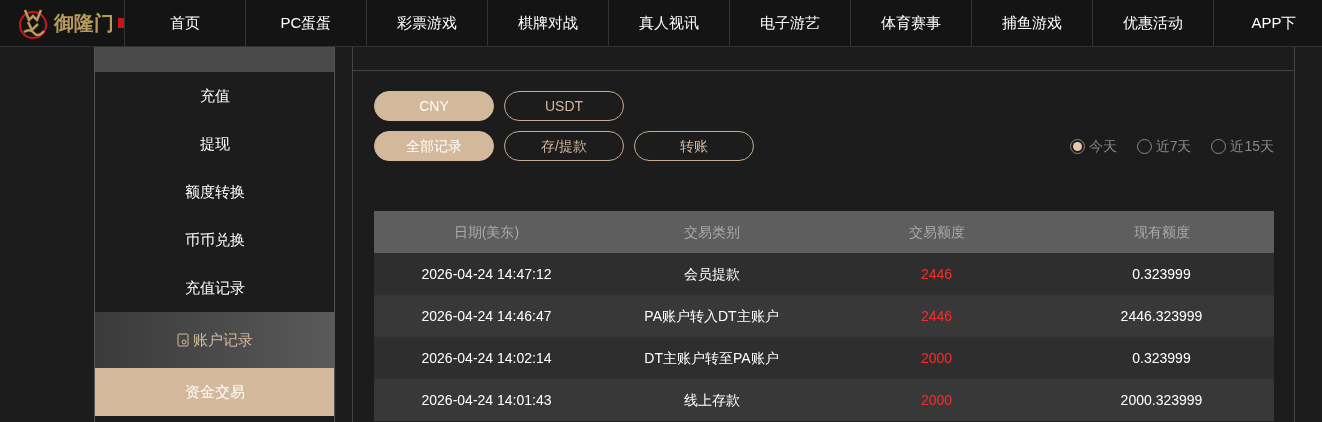 This screenshot has height=422, width=1322. I want to click on nav-link: APP下, so click(1267, 23).